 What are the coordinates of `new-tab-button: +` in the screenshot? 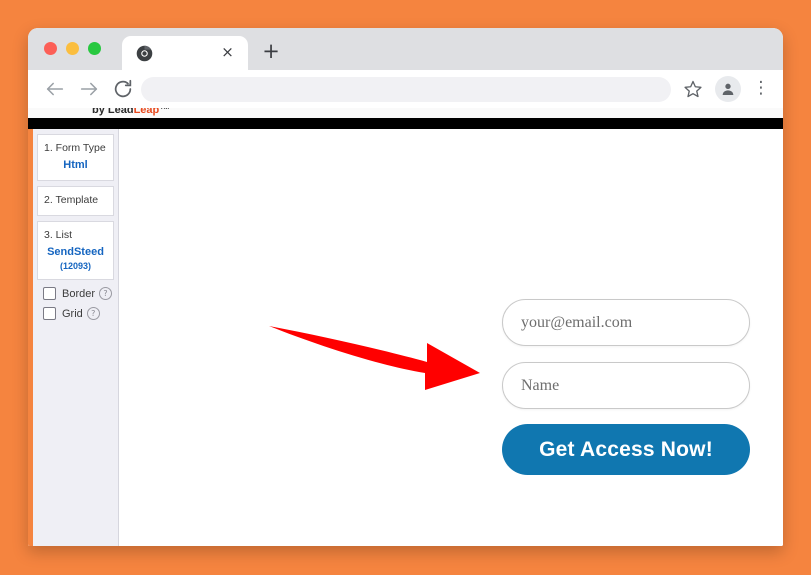 It's located at (271, 51).